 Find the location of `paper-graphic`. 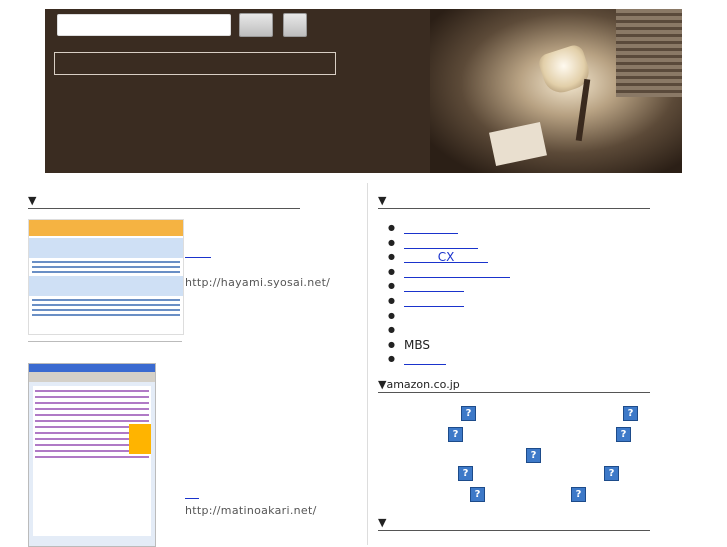

paper-graphic is located at coordinates (518, 144).